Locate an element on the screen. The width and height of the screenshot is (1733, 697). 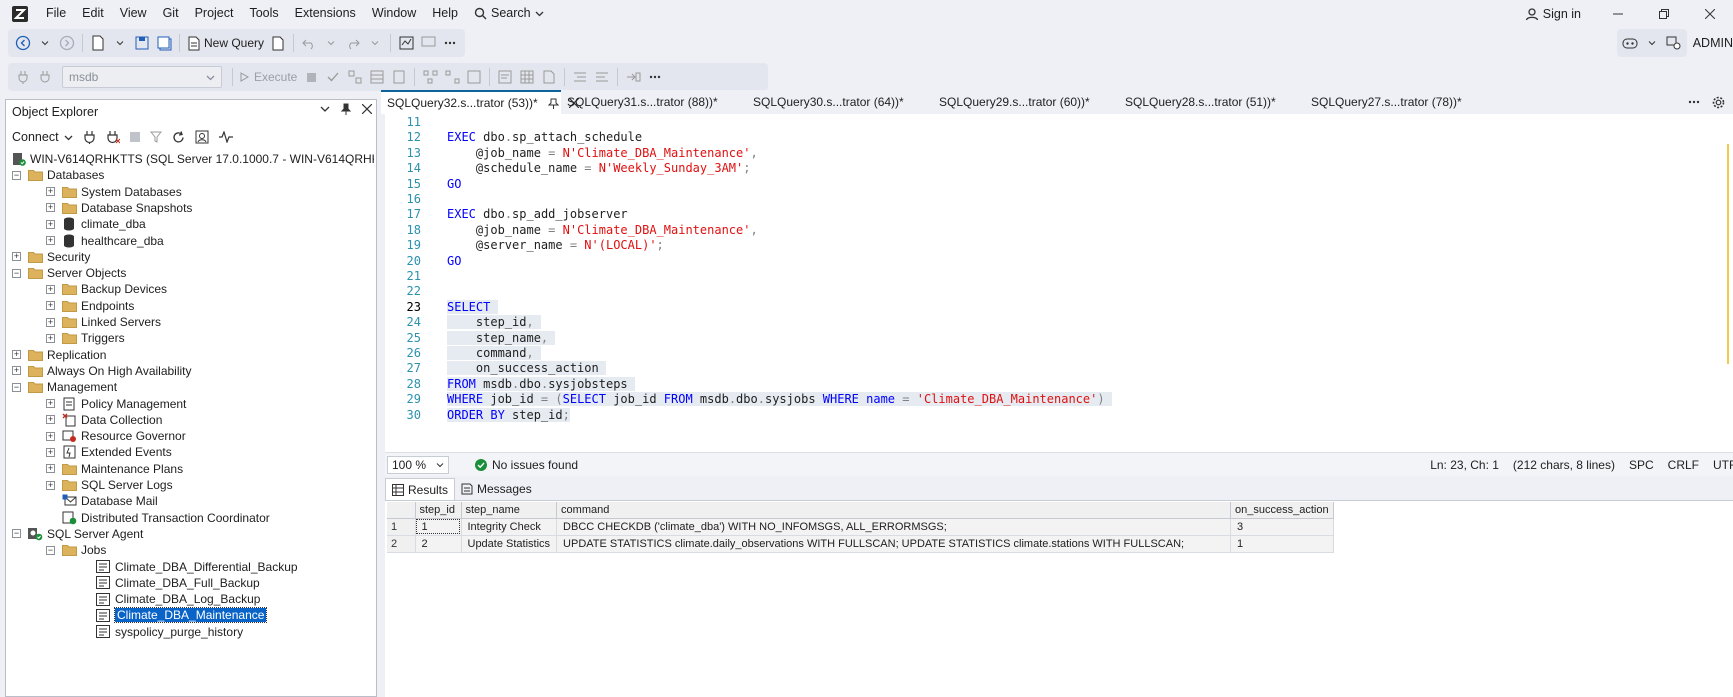
query-options-button is located at coordinates (377, 77).